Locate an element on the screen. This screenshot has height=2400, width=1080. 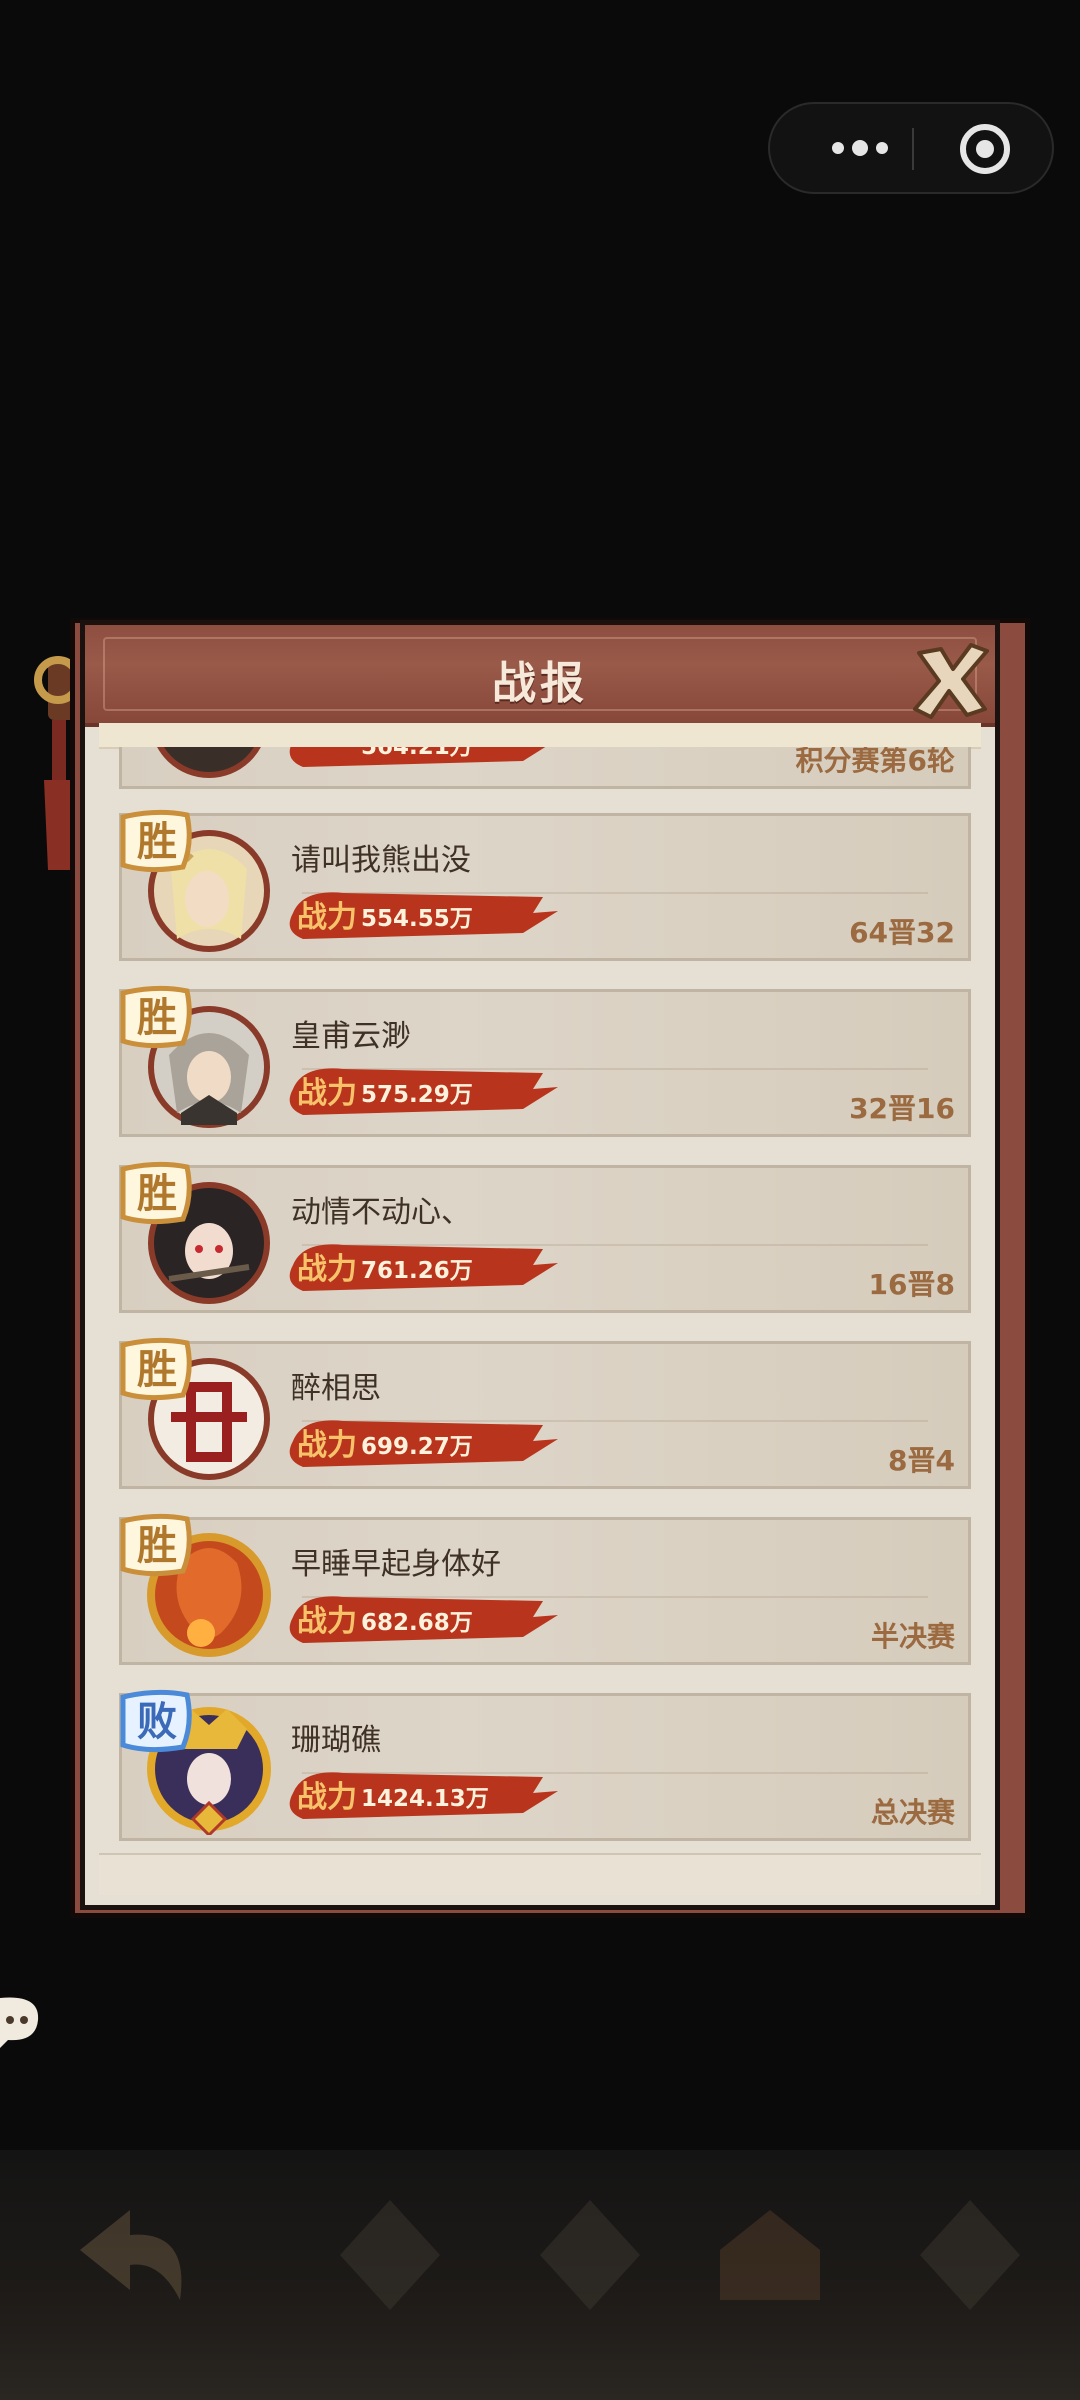
capsule-divider is located at coordinates (913, 149).